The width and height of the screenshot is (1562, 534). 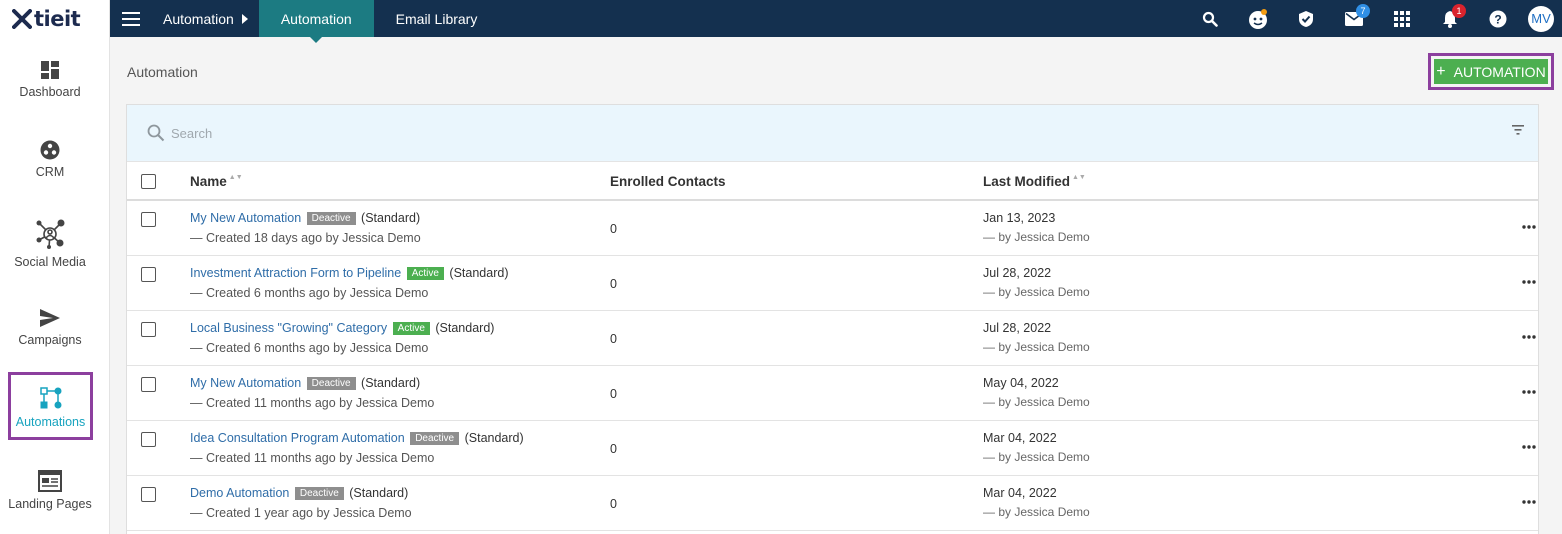 What do you see at coordinates (235, 177) in the screenshot?
I see `sort-icon: ▲▼` at bounding box center [235, 177].